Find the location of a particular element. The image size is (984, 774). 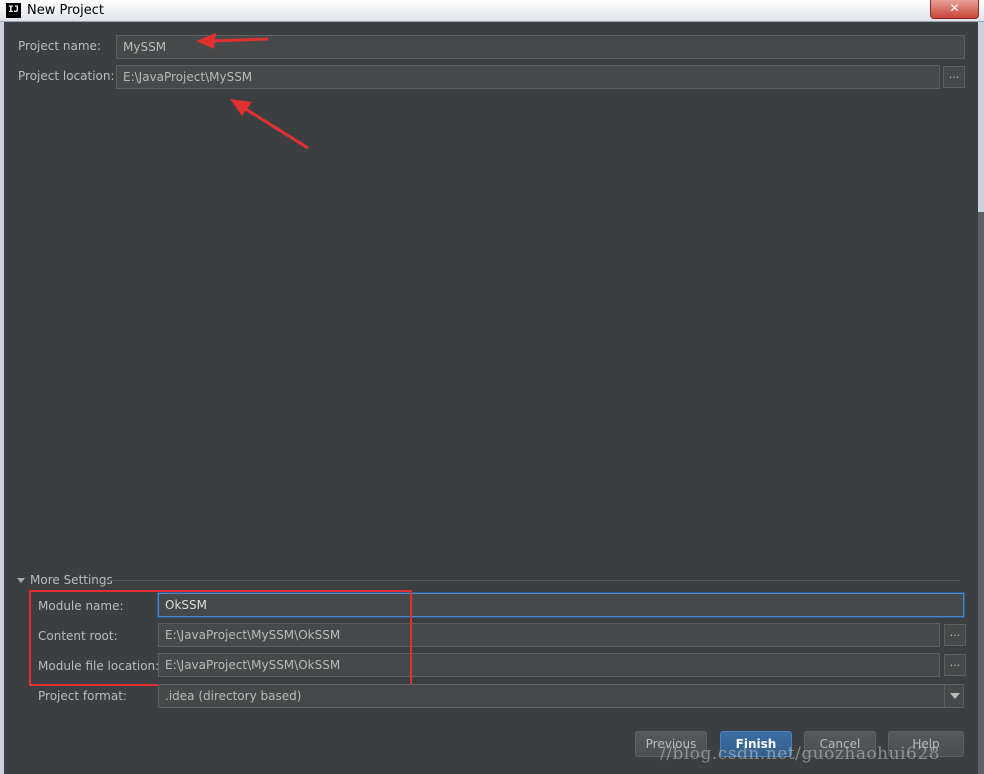

more-settings-toggle: More Settings is located at coordinates (65, 580).